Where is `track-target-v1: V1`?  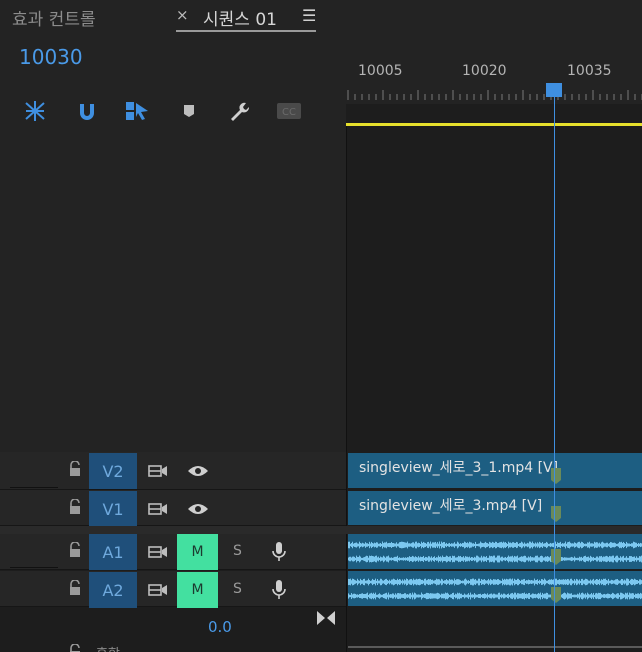
track-target-v1: V1 is located at coordinates (113, 509).